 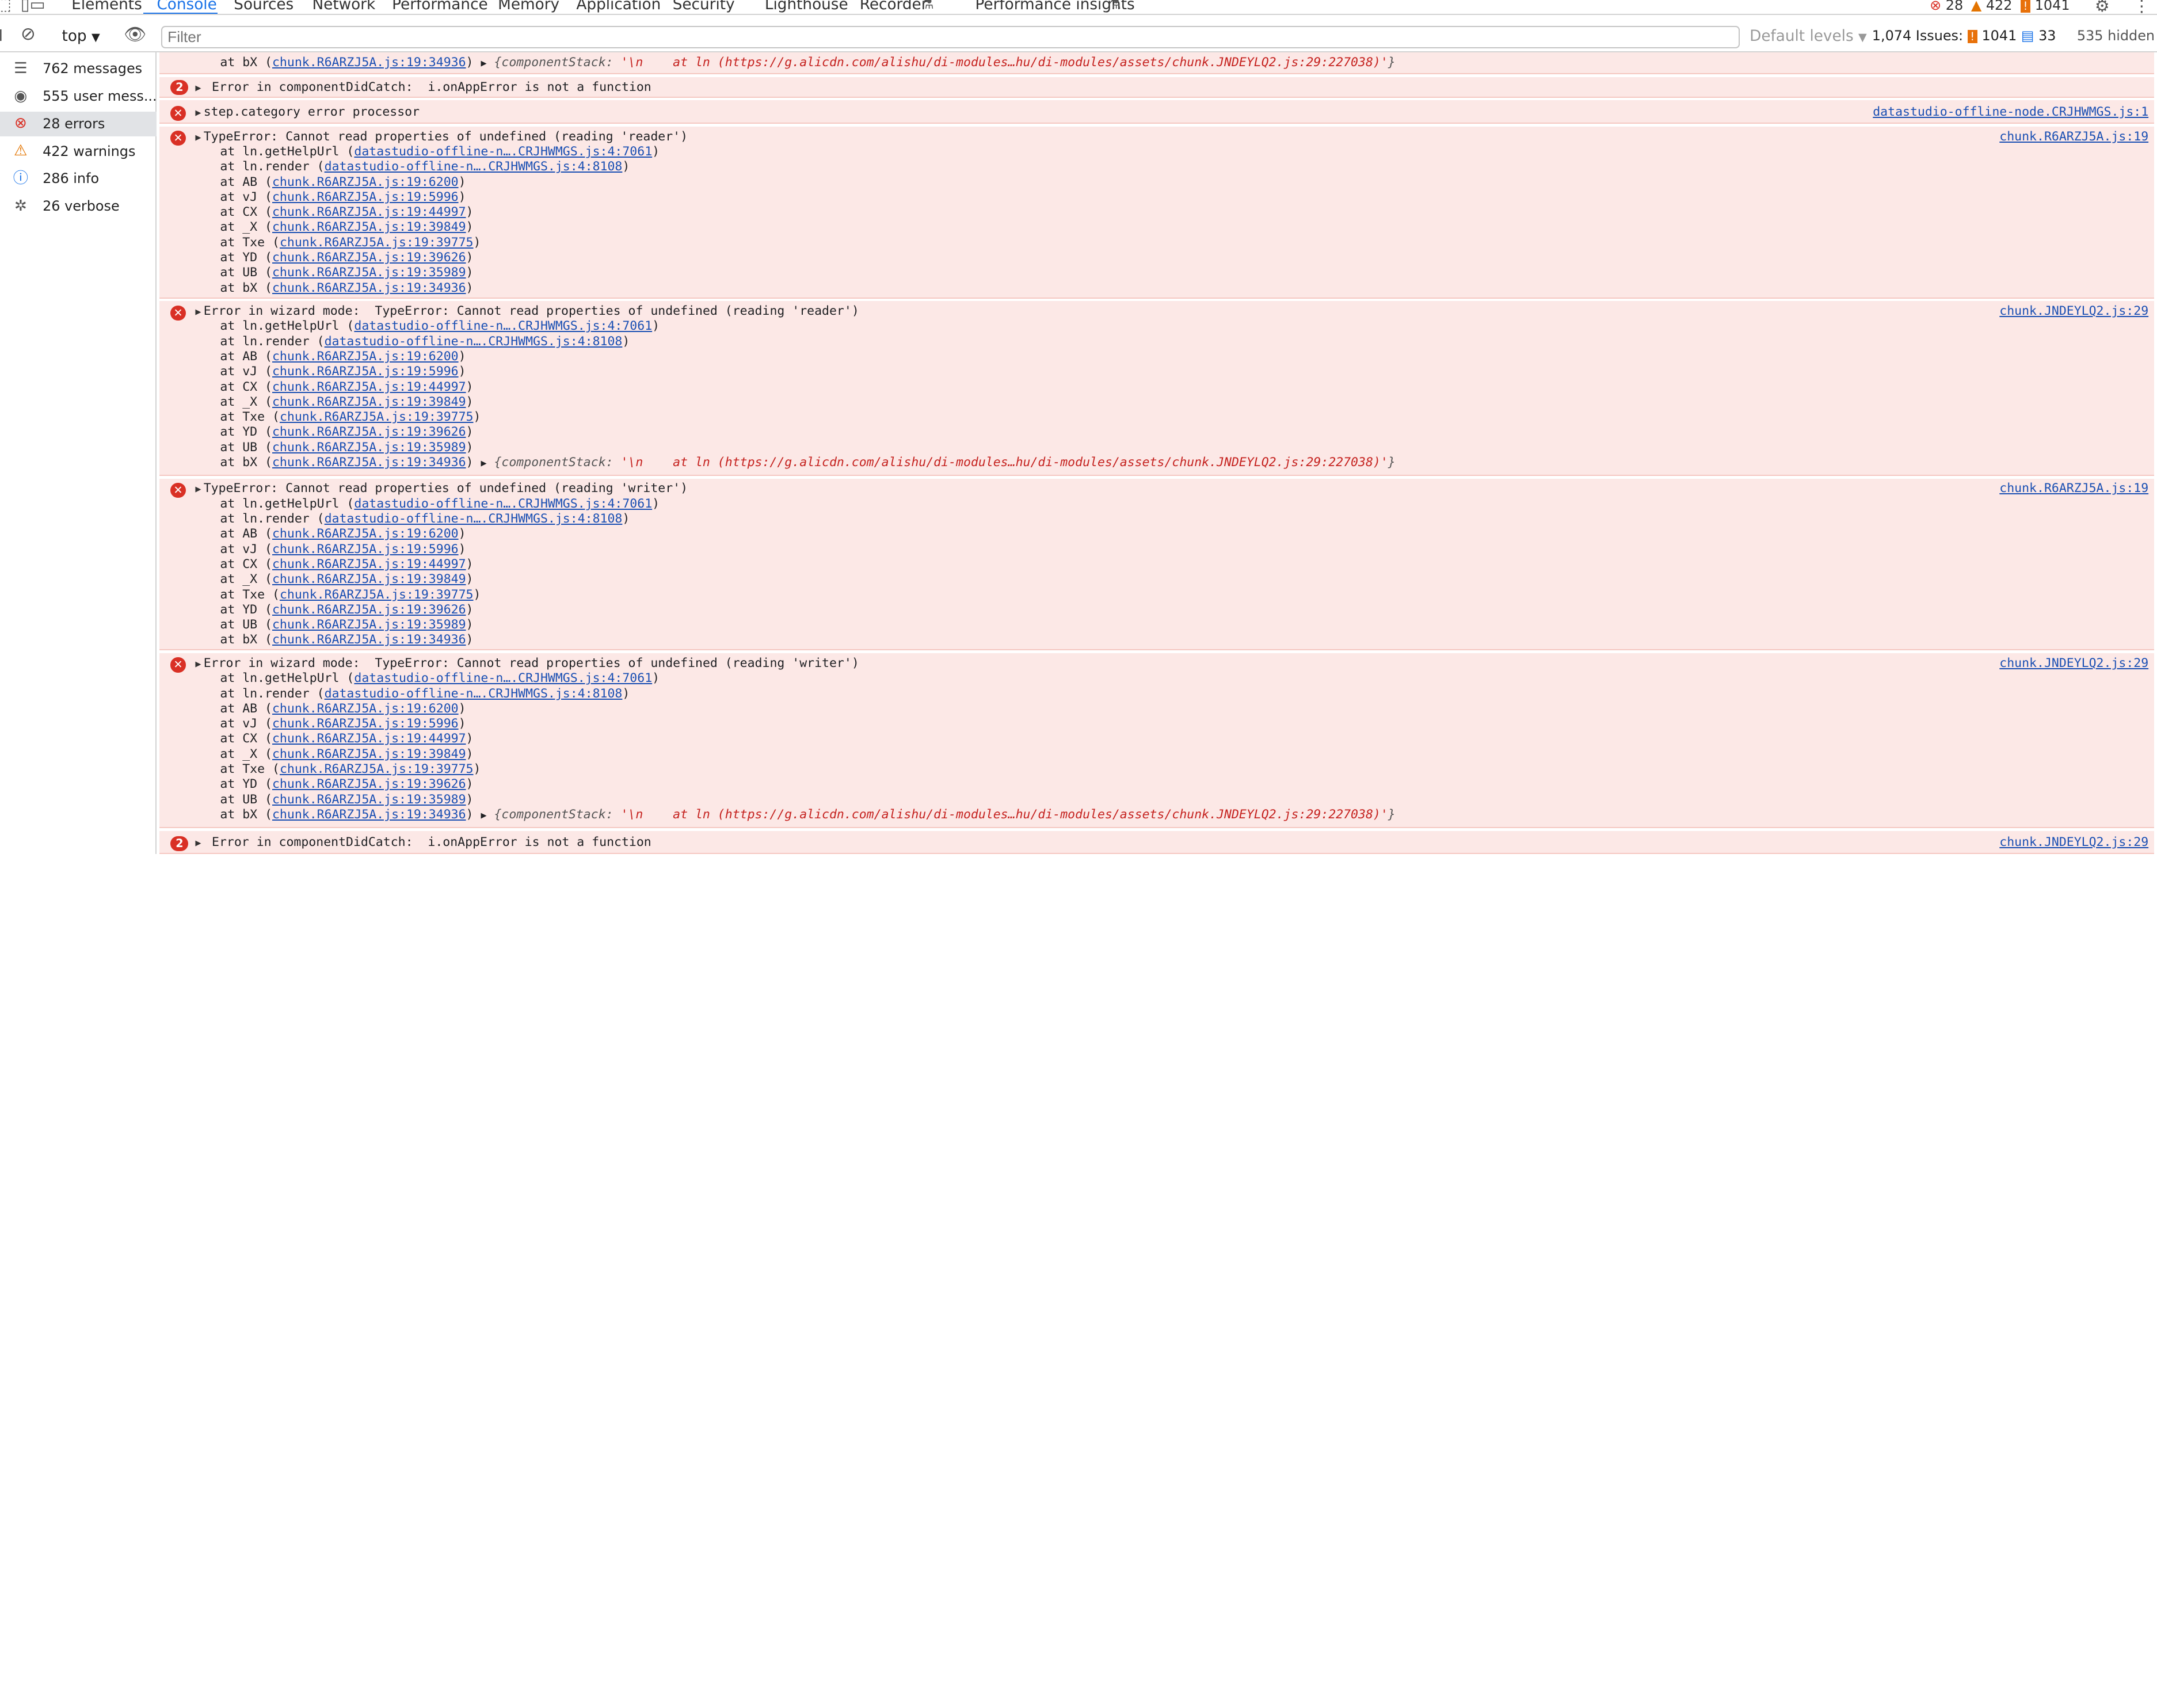 I want to click on sidebar-item-messages: ☰ 762 messages, so click(x=78, y=68).